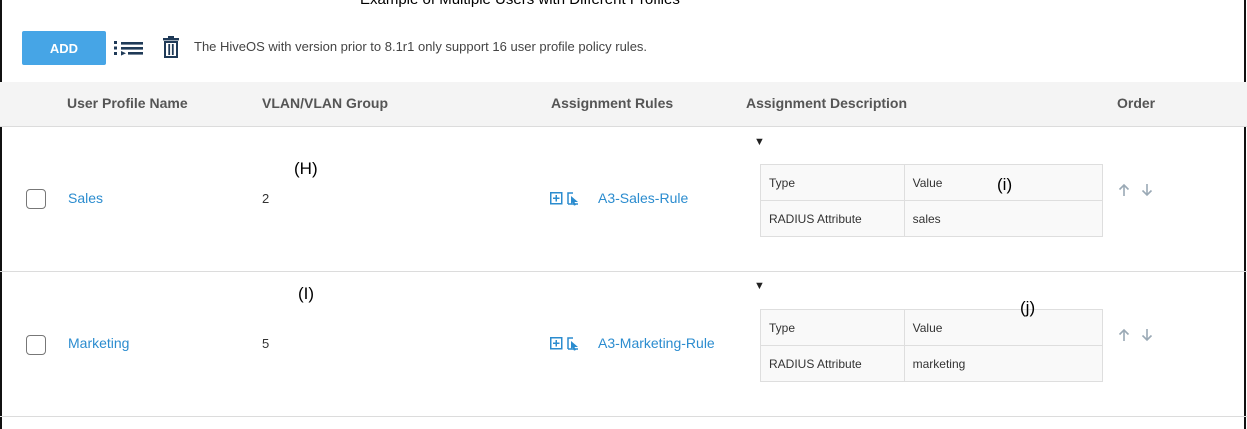 This screenshot has width=1247, height=429. What do you see at coordinates (827, 103) in the screenshot?
I see `header-assignment-description: Assignment Description` at bounding box center [827, 103].